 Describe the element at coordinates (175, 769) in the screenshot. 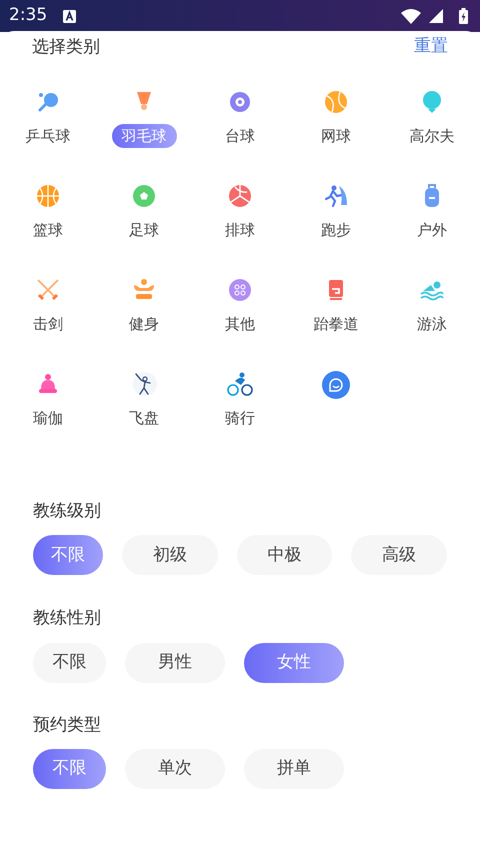

I see `filter-chip: 单次` at that location.